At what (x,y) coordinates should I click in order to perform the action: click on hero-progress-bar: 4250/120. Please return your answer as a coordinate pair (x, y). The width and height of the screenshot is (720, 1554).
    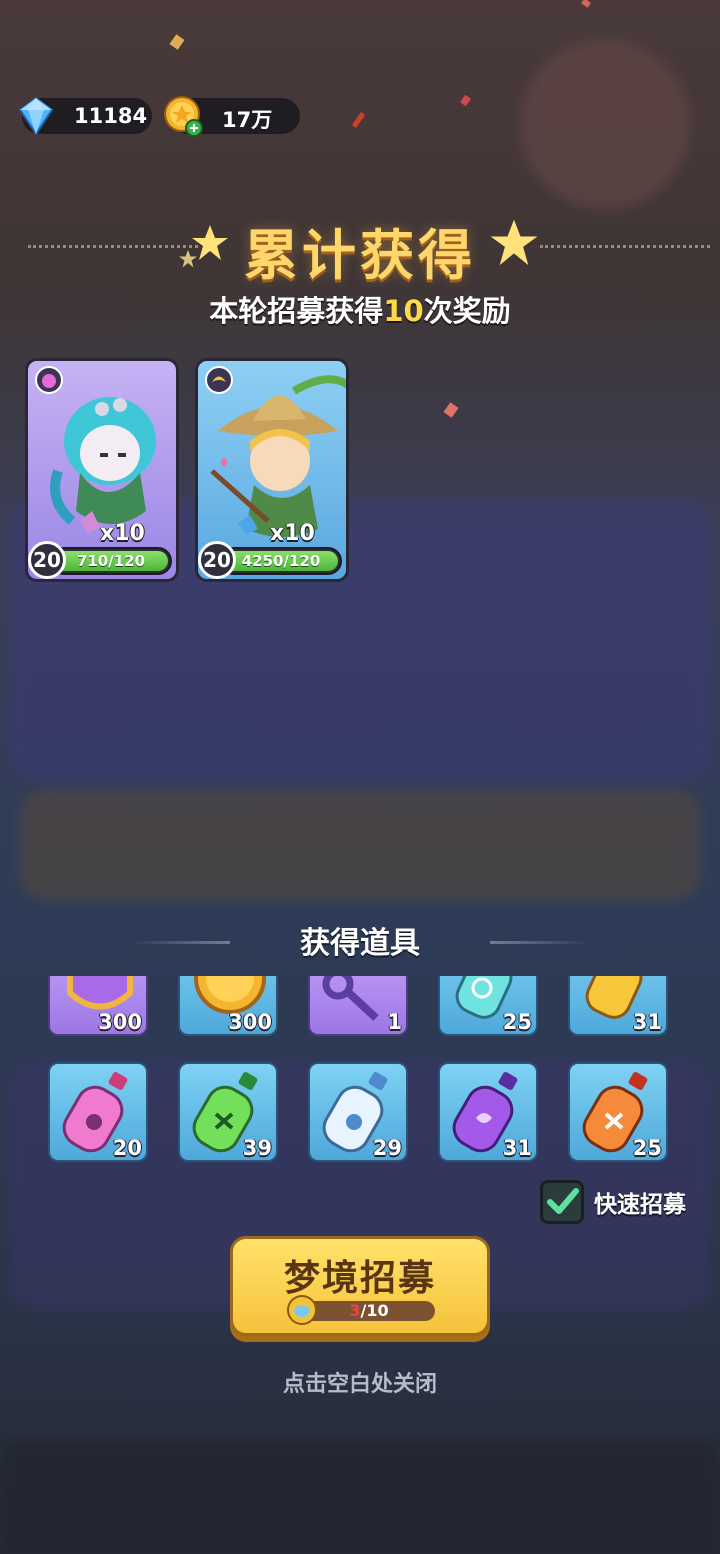
    Looking at the image, I should click on (281, 561).